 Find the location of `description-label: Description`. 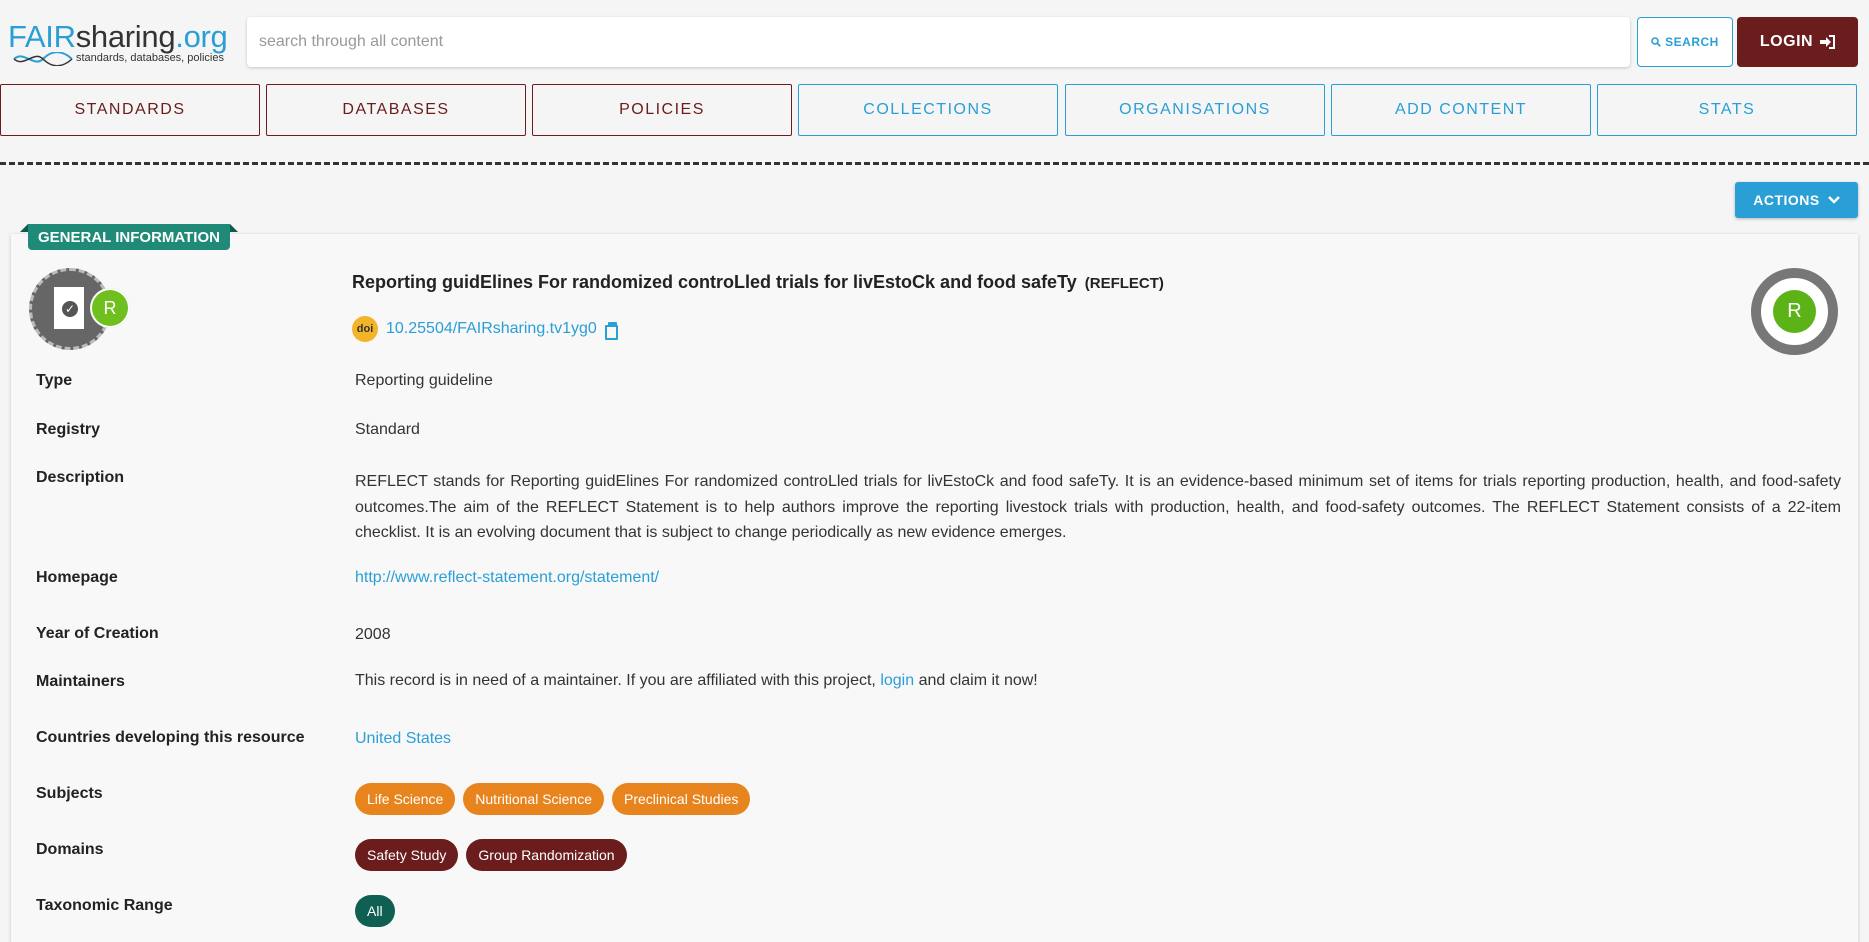

description-label: Description is located at coordinates (80, 477).